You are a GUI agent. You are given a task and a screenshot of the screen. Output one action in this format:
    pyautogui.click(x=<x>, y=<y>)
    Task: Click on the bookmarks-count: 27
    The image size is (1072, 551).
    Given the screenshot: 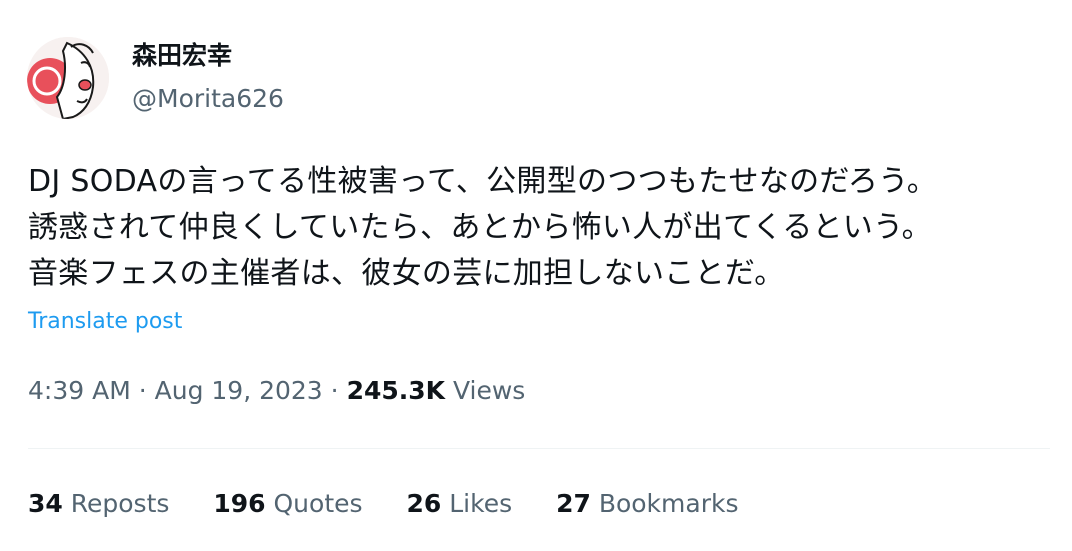 What is the action you would take?
    pyautogui.click(x=573, y=503)
    